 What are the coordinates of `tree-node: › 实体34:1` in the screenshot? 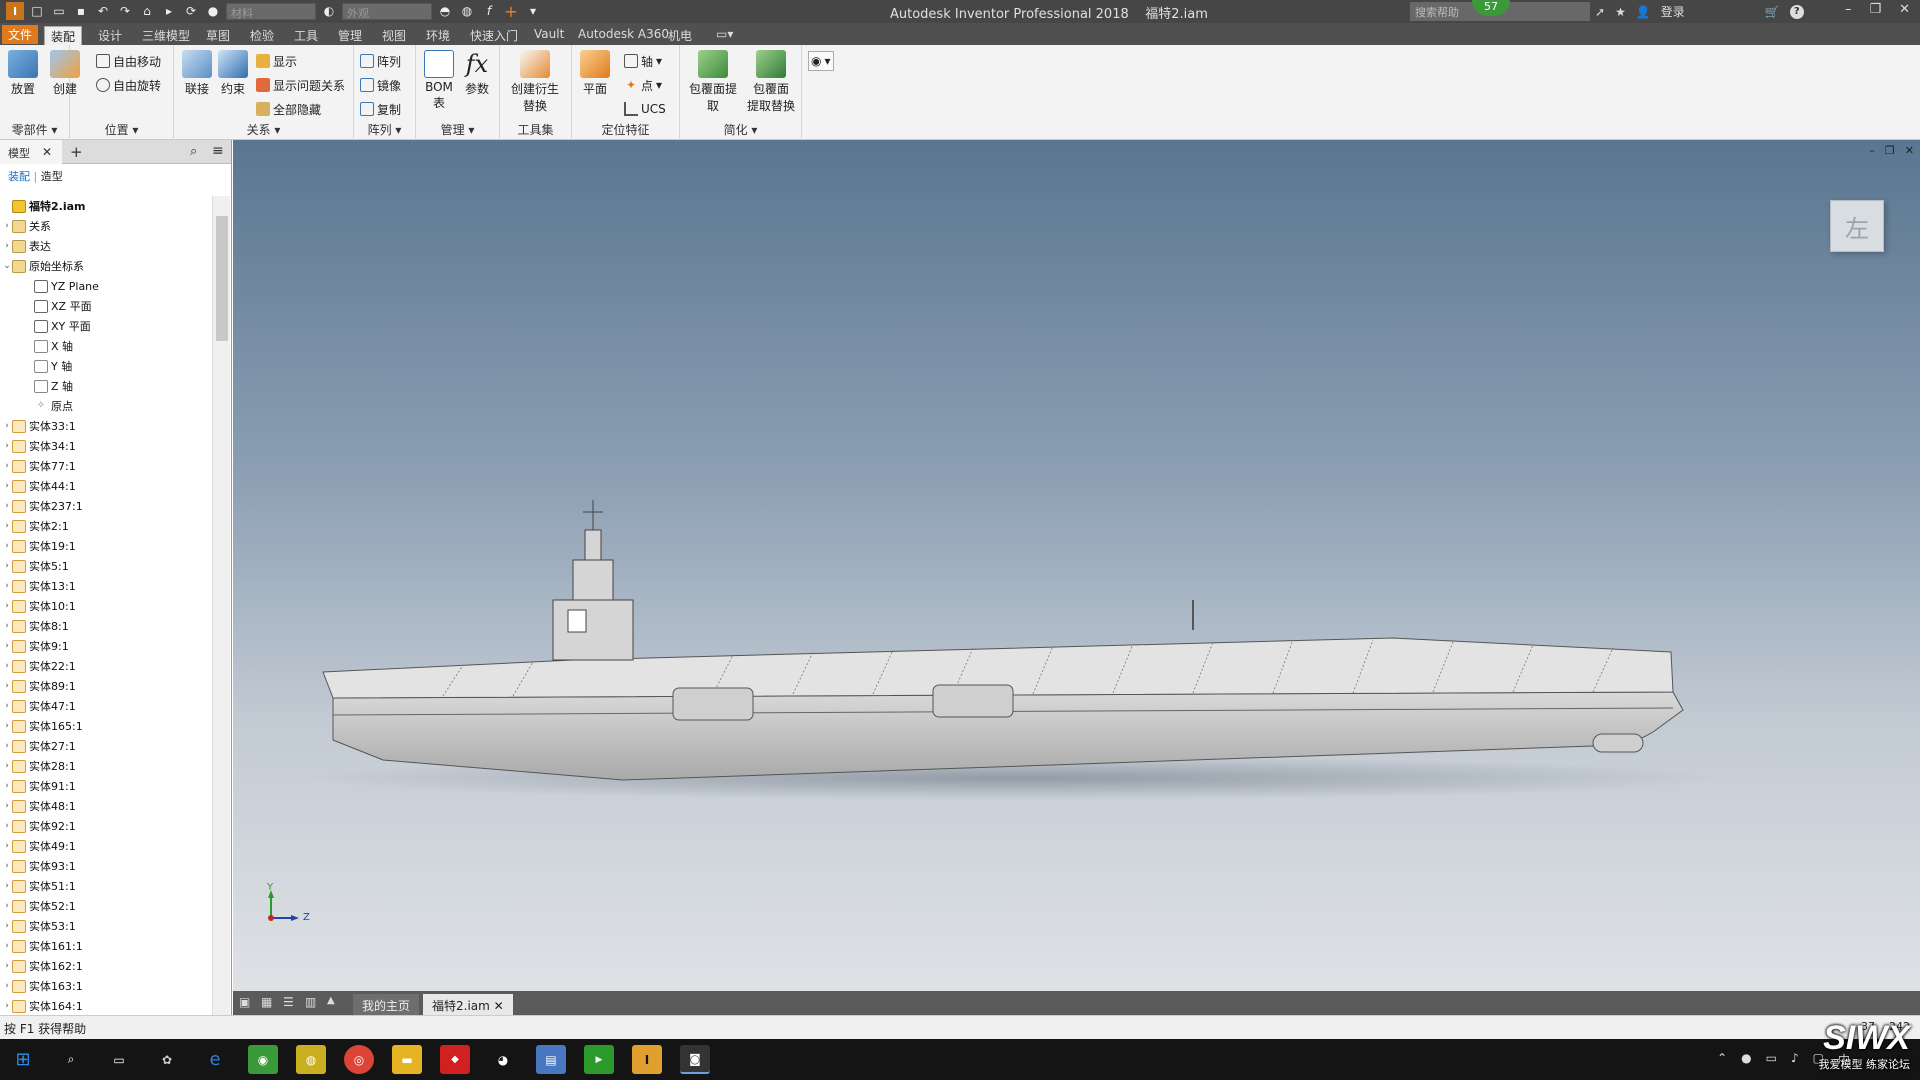 It's located at (106, 446).